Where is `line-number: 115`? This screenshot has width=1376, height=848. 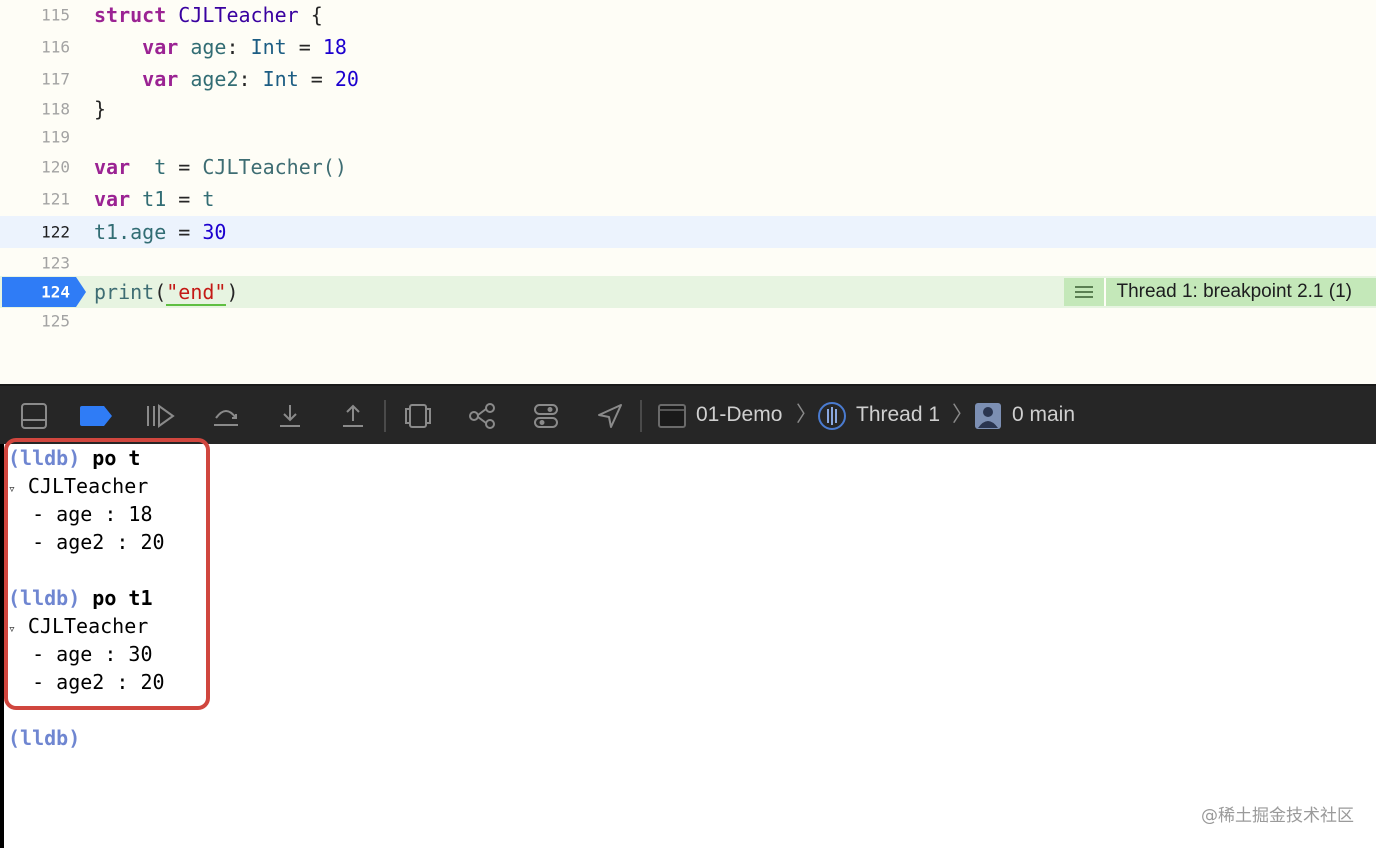 line-number: 115 is located at coordinates (55, 15).